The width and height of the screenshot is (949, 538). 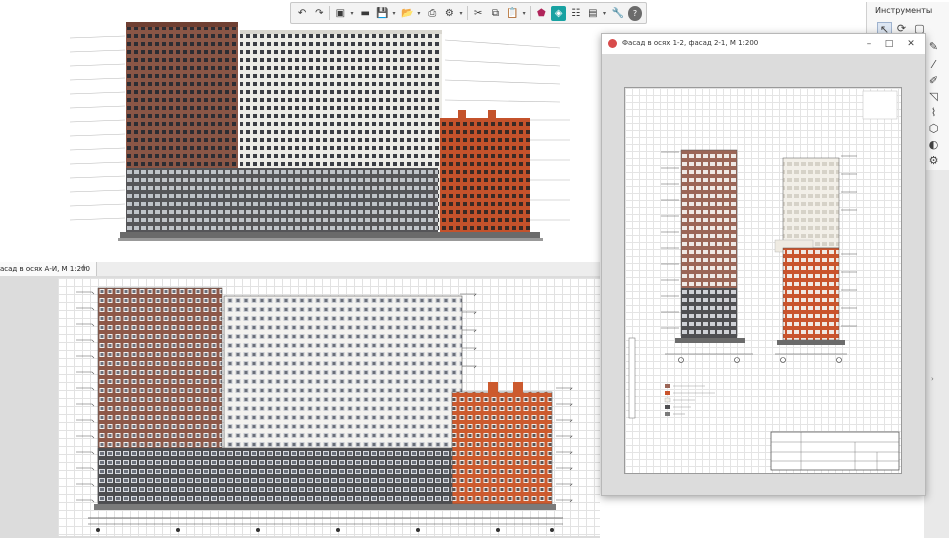 What do you see at coordinates (84, 268) in the screenshot?
I see `add-tab-button: +` at bounding box center [84, 268].